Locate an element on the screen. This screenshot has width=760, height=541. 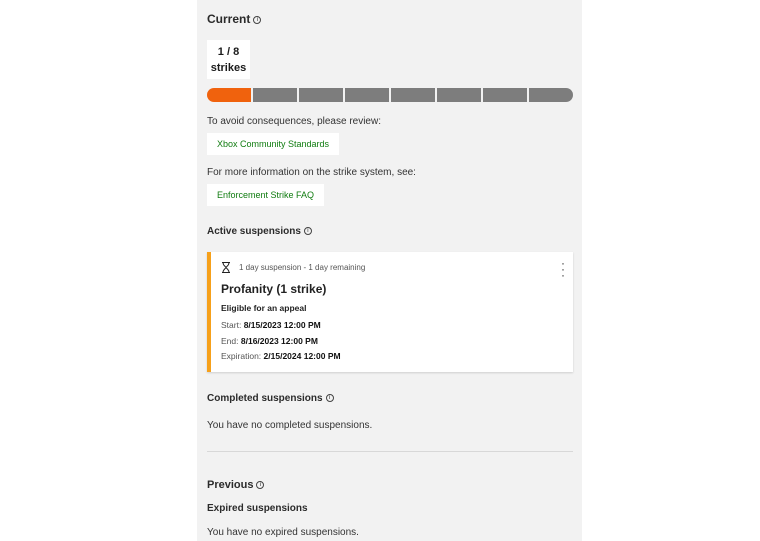
current-heading: Current i is located at coordinates (234, 19).